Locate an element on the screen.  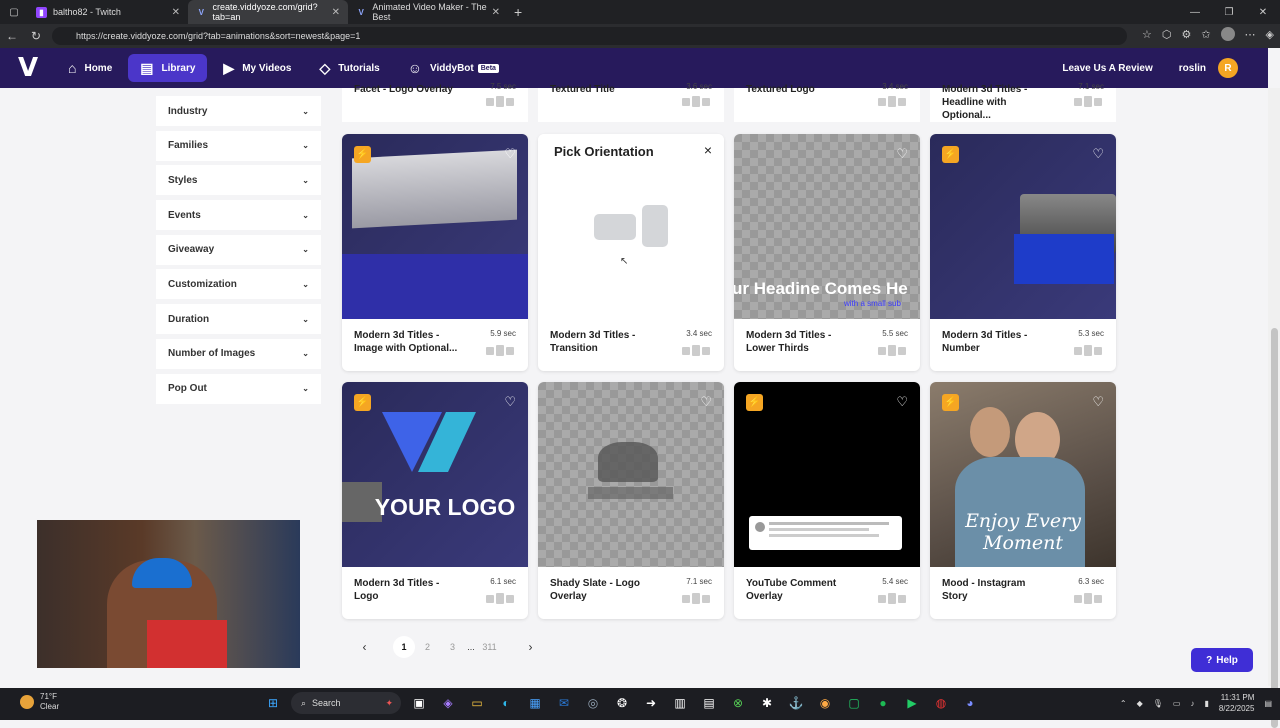
filter-customization: Customization ⌄ is located at coordinates (238, 284).